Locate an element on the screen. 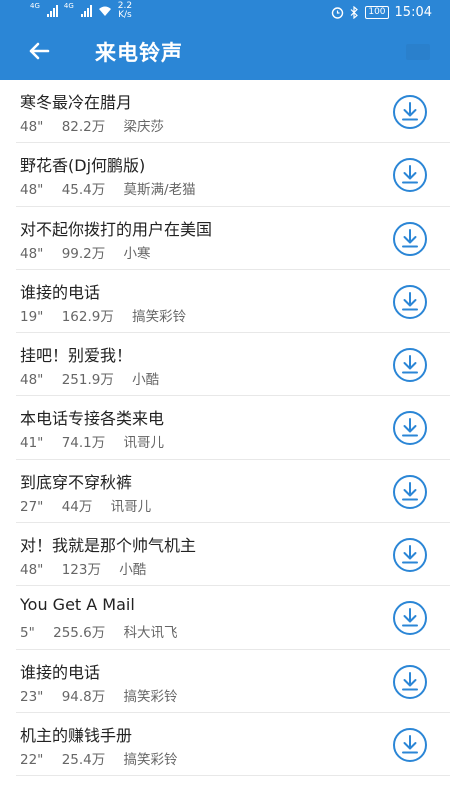 Image resolution: width=450 pixels, height=800 pixels. ringtone-meta: 22" 25.4万 搞笑彩铃 is located at coordinates (106, 758).